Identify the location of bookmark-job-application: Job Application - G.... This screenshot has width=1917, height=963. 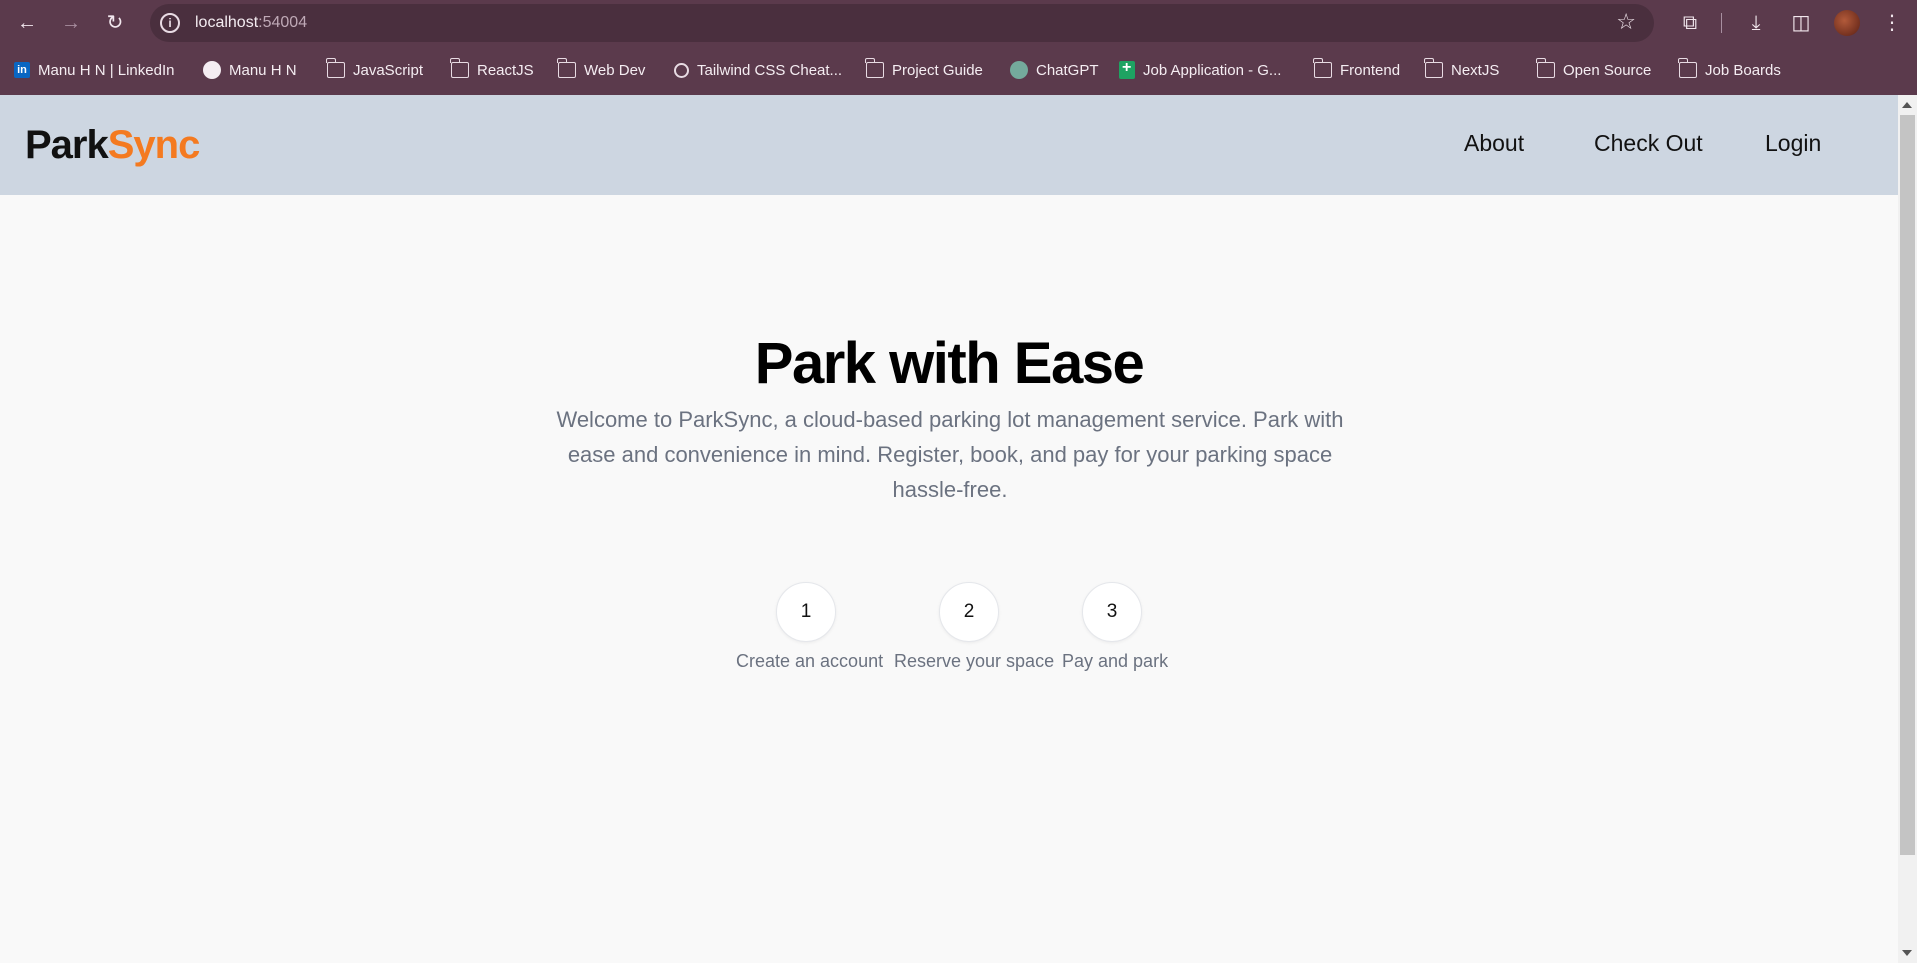
(1200, 70).